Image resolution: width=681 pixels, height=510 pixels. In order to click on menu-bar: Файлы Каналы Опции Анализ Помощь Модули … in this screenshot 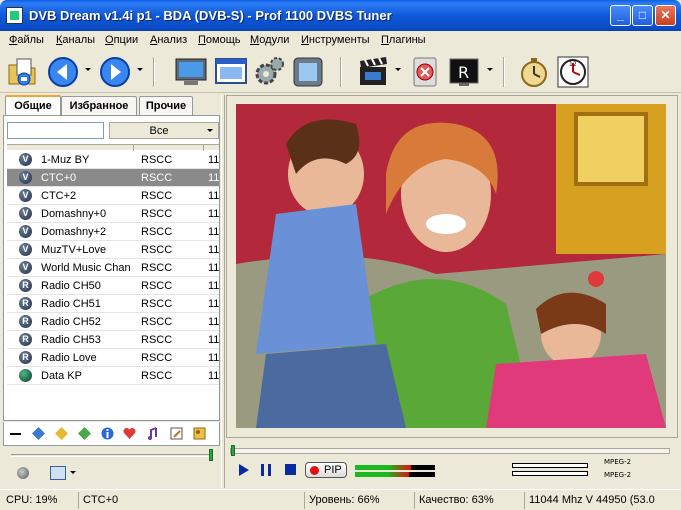, I will do `click(340, 41)`.